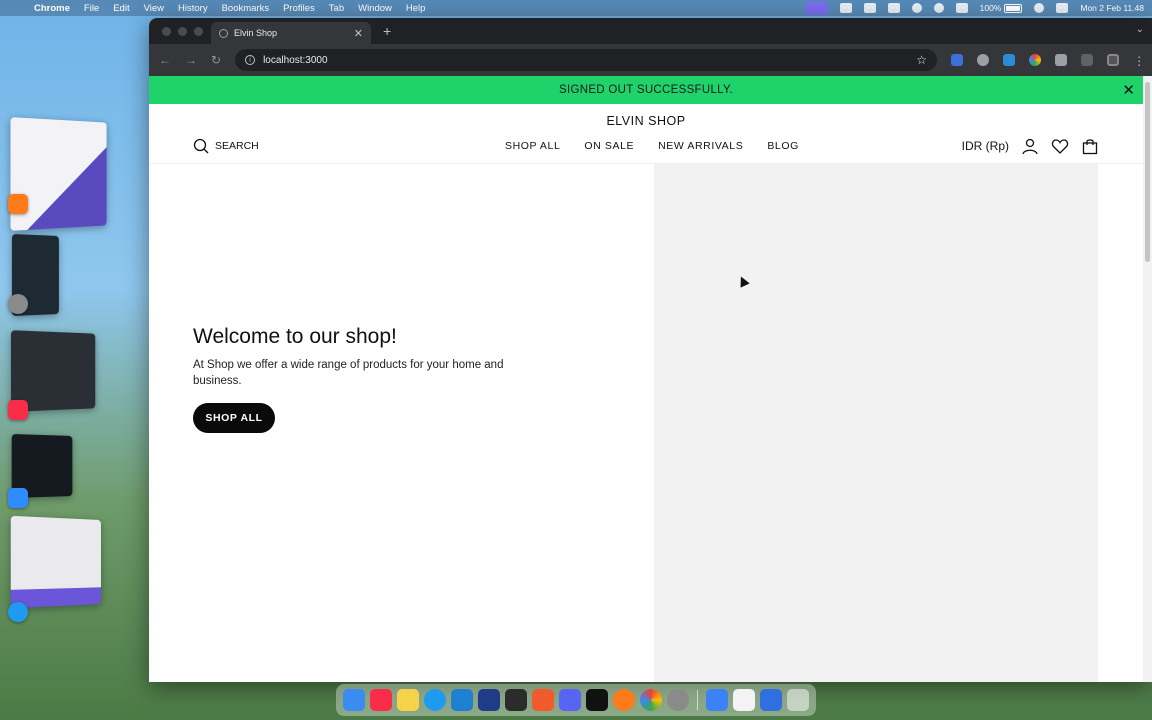 The height and width of the screenshot is (720, 1152). What do you see at coordinates (700, 146) in the screenshot?
I see `nav-new-arrivals: NEW ARRIVALS` at bounding box center [700, 146].